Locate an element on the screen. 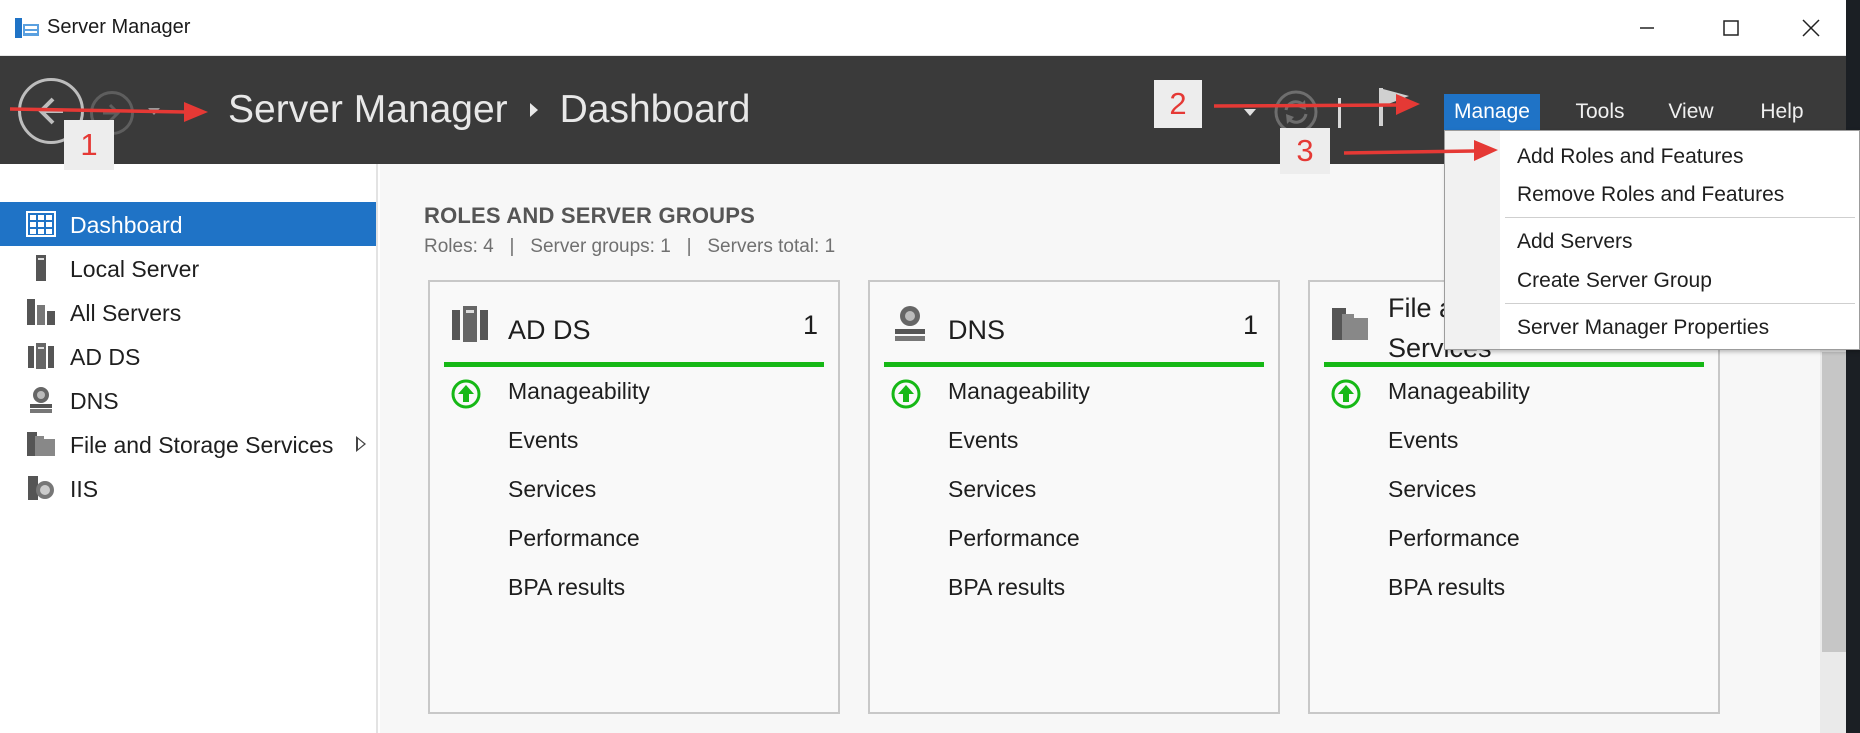 The image size is (1860, 733). close-icon is located at coordinates (1811, 28).